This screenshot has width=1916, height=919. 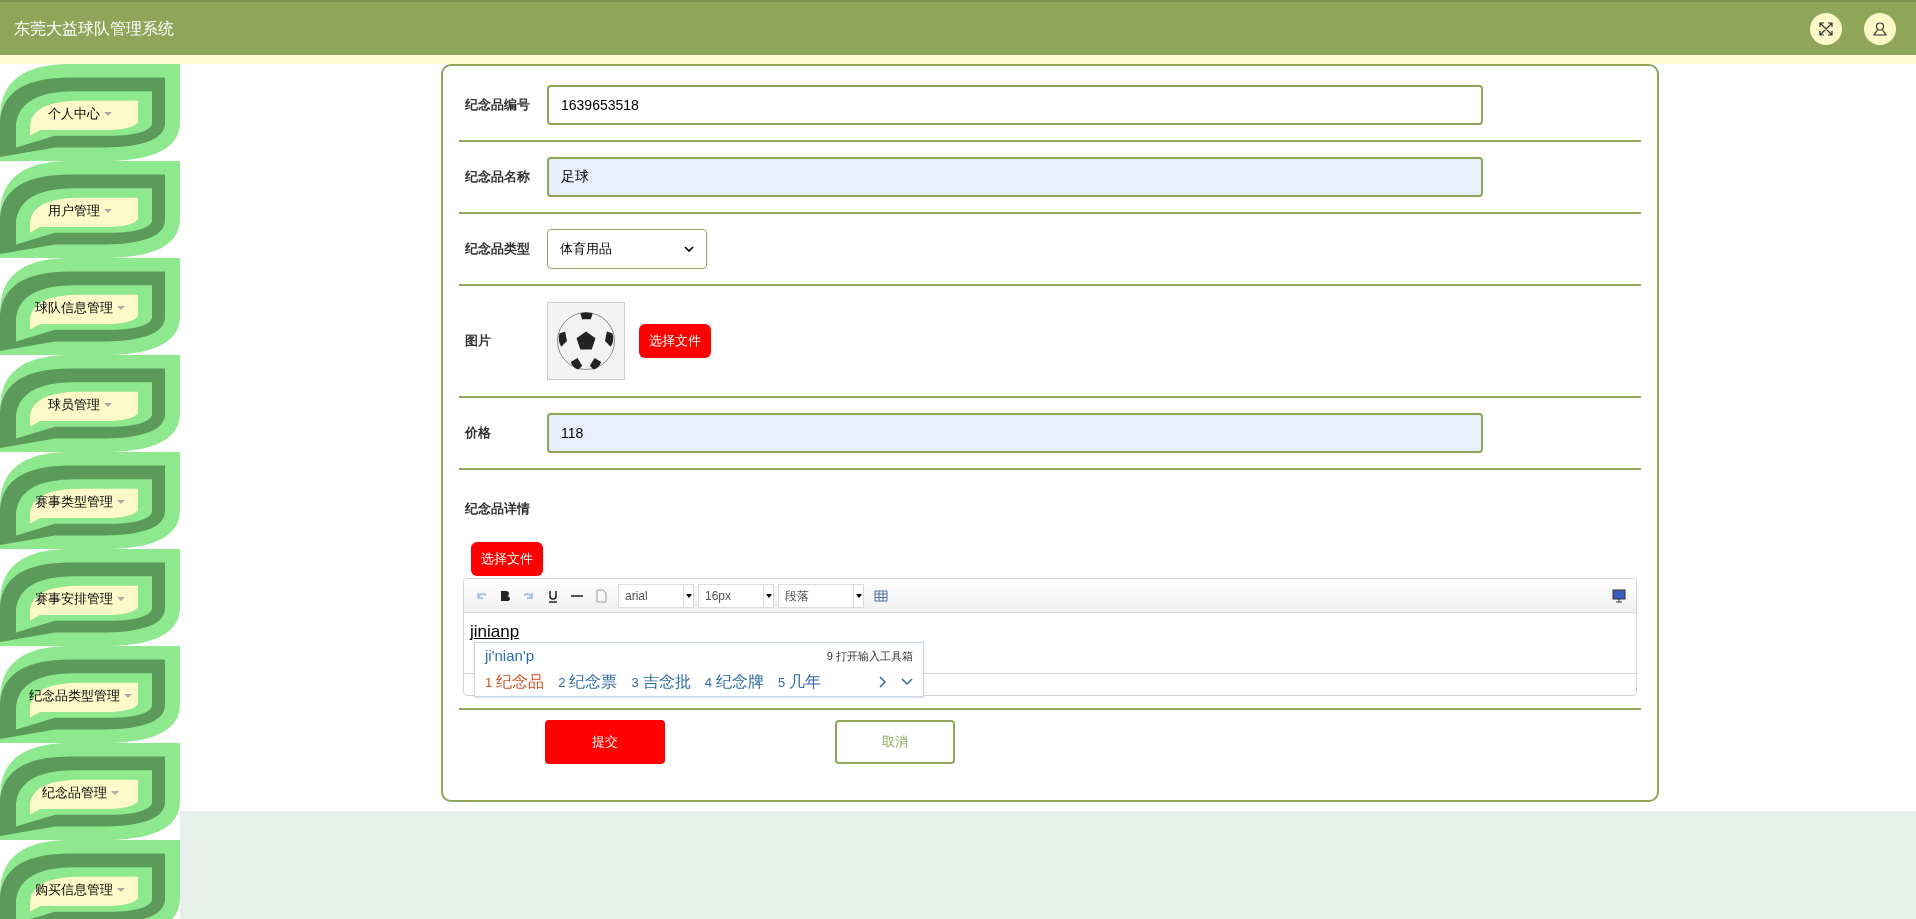 What do you see at coordinates (883, 681) in the screenshot?
I see `chevron-right-icon` at bounding box center [883, 681].